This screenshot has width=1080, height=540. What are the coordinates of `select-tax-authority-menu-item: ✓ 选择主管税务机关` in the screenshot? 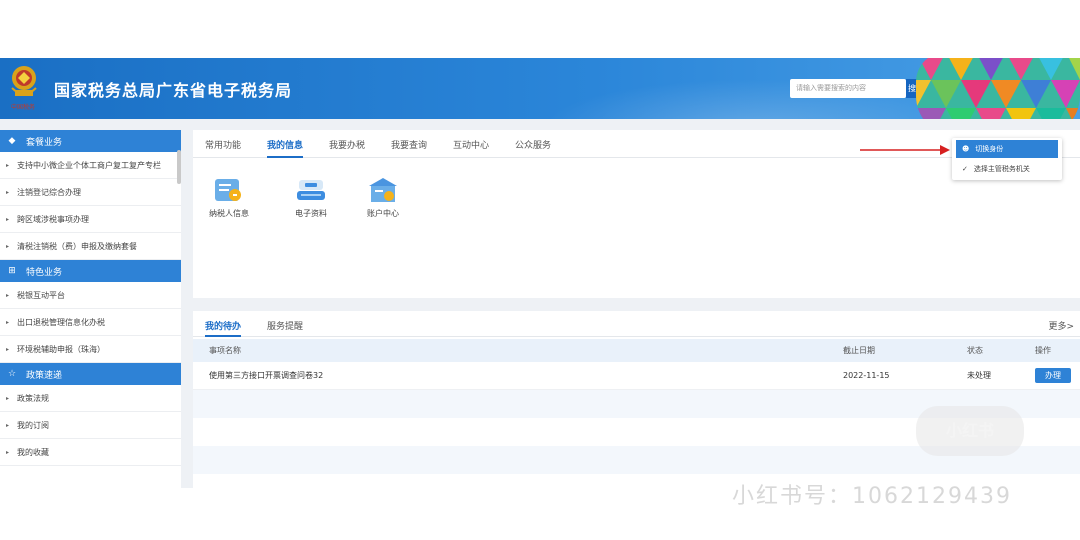 It's located at (1007, 169).